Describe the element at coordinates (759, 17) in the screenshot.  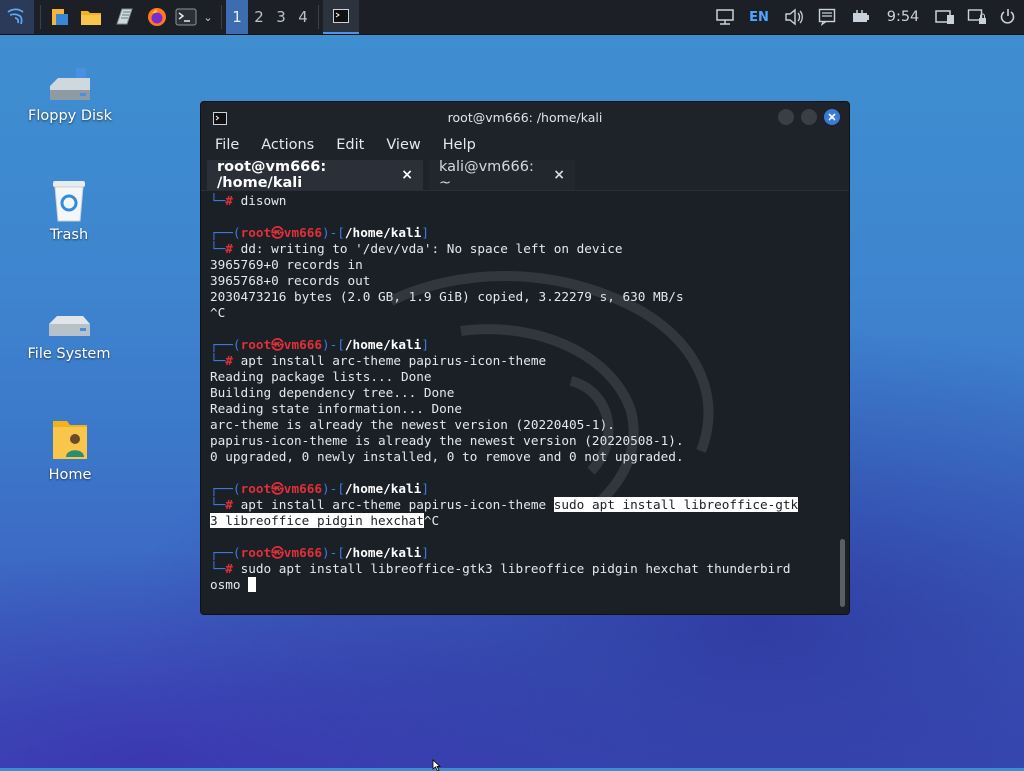
I see `keyboard-layout-indicator: EN` at that location.